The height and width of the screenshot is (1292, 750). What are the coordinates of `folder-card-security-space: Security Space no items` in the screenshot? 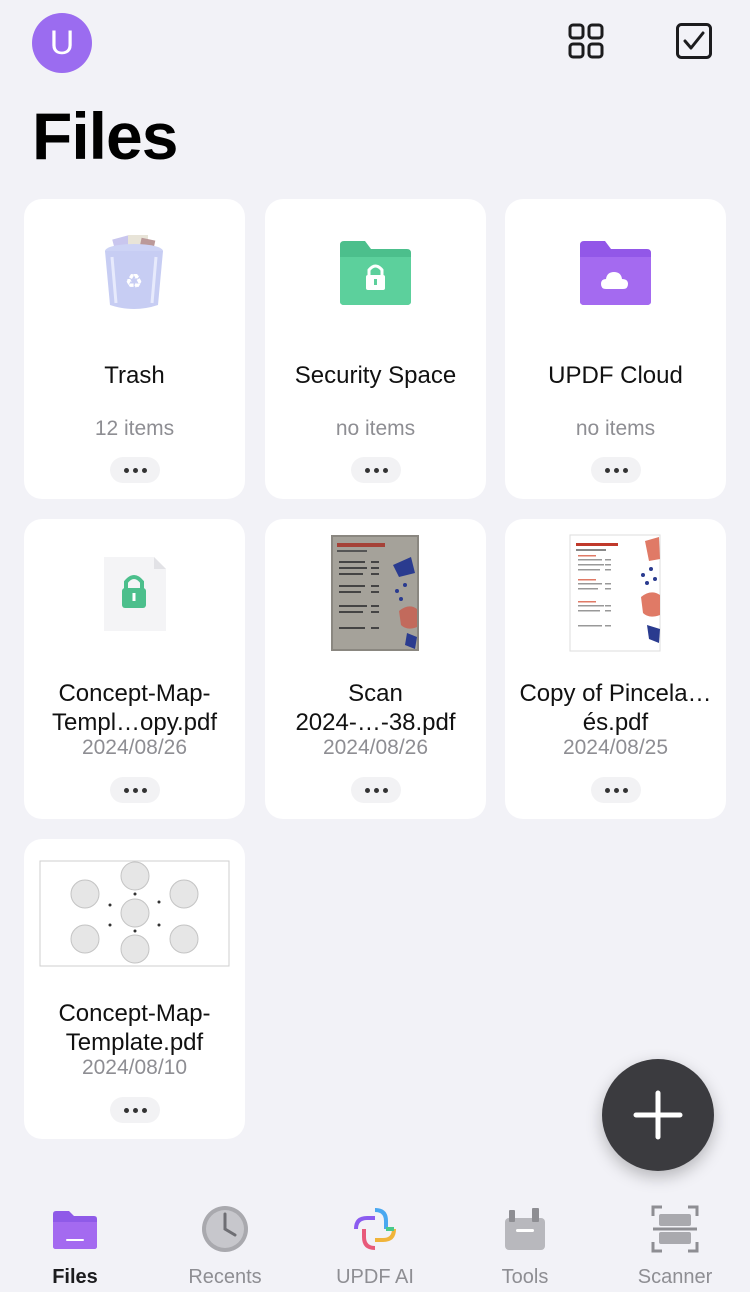 It's located at (375, 349).